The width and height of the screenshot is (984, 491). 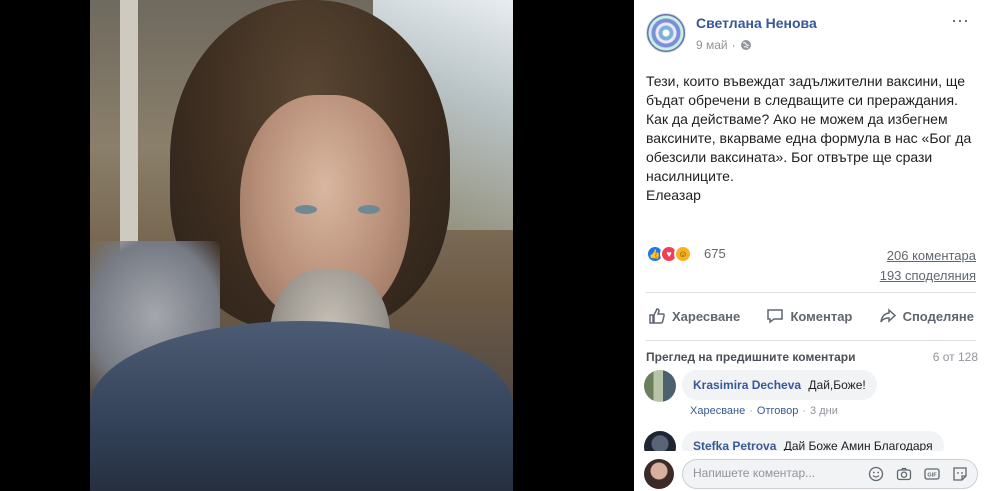 What do you see at coordinates (824, 411) in the screenshot?
I see `comment-time: 3 дни` at bounding box center [824, 411].